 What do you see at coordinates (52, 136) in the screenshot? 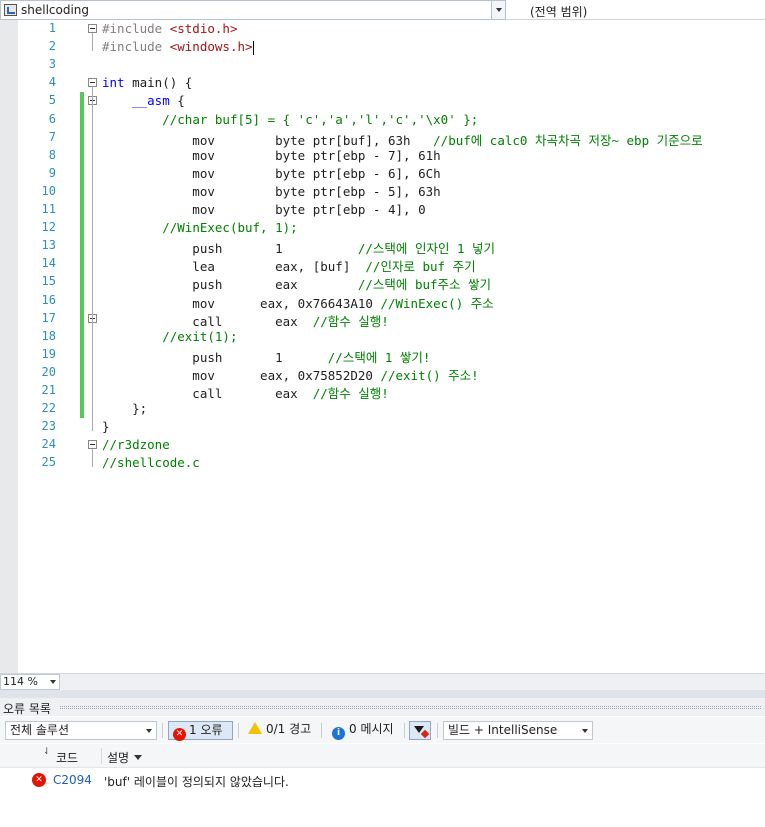
I see `line-number: 7` at bounding box center [52, 136].